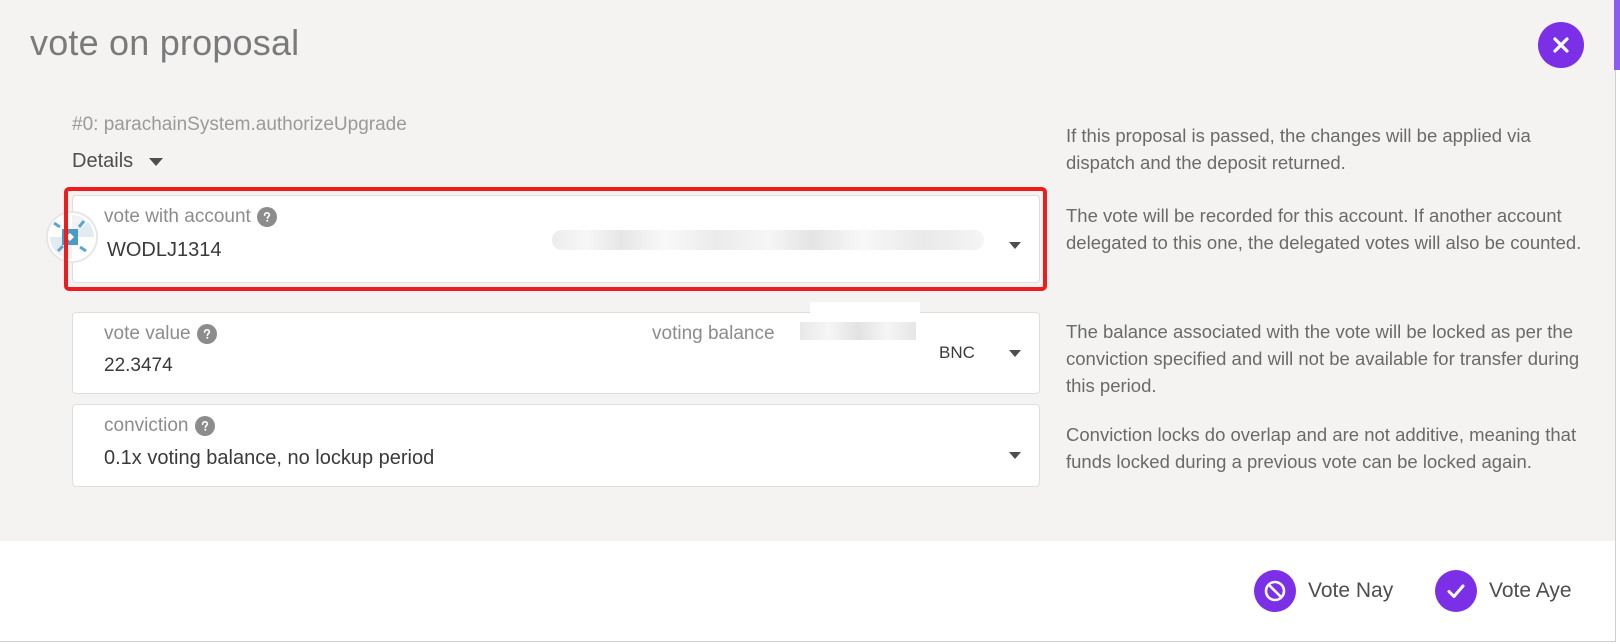 Image resolution: width=1620 pixels, height=644 pixels. What do you see at coordinates (1351, 590) in the screenshot?
I see `vote-nay-label: Vote Nay` at bounding box center [1351, 590].